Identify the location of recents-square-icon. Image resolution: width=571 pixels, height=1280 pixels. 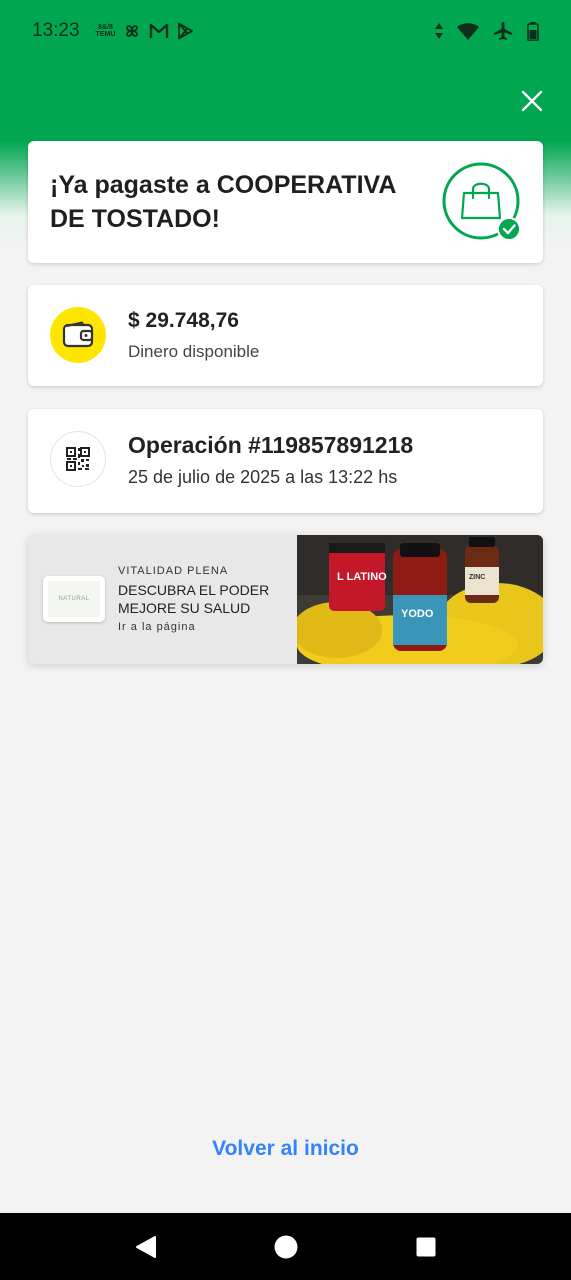
(425, 1246).